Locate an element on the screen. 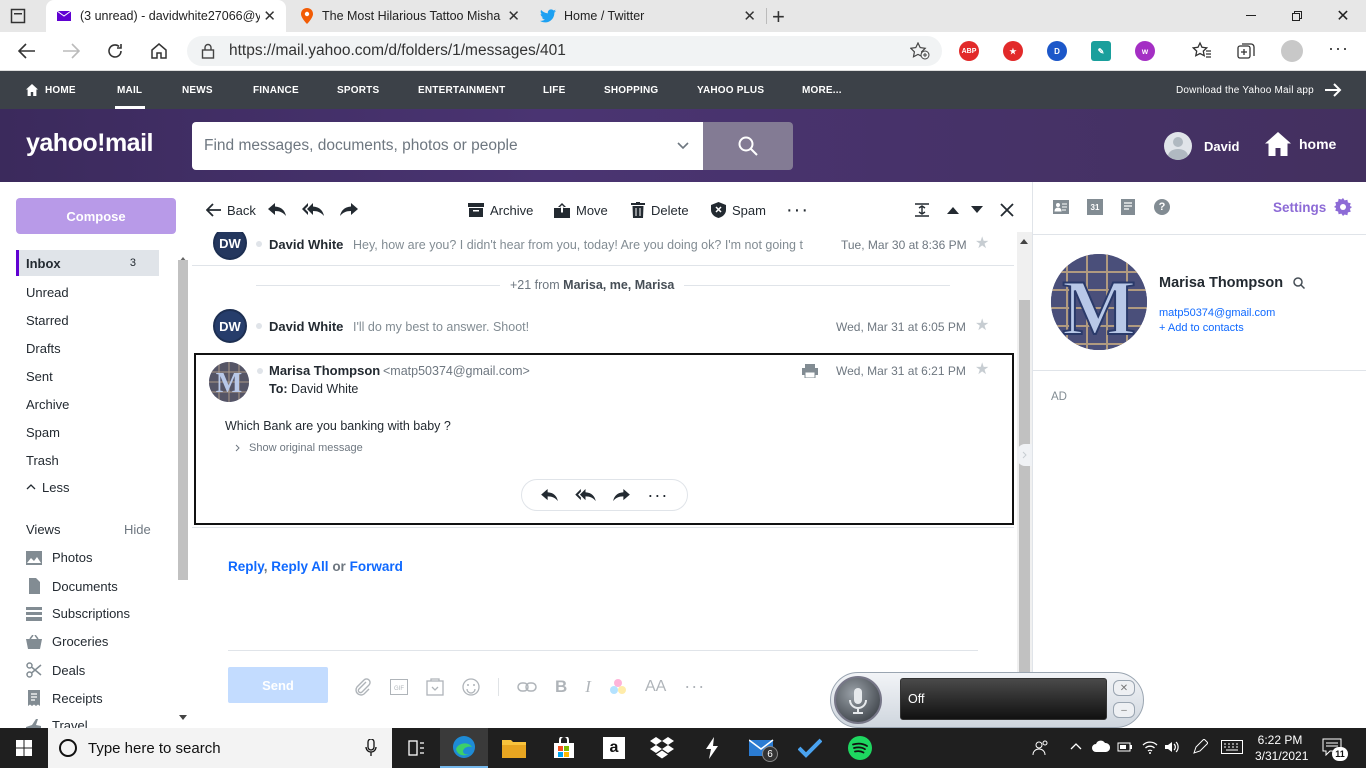  amazon-icon: a is located at coordinates (614, 748).